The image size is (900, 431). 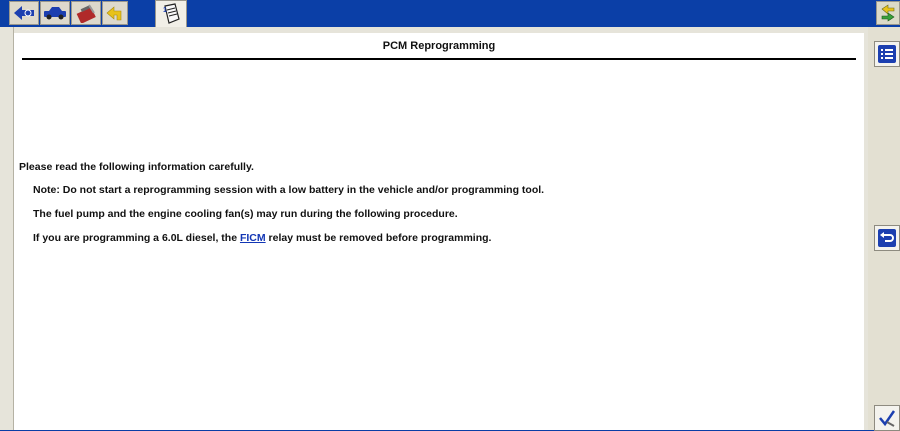 I want to click on back-button-side, so click(x=887, y=238).